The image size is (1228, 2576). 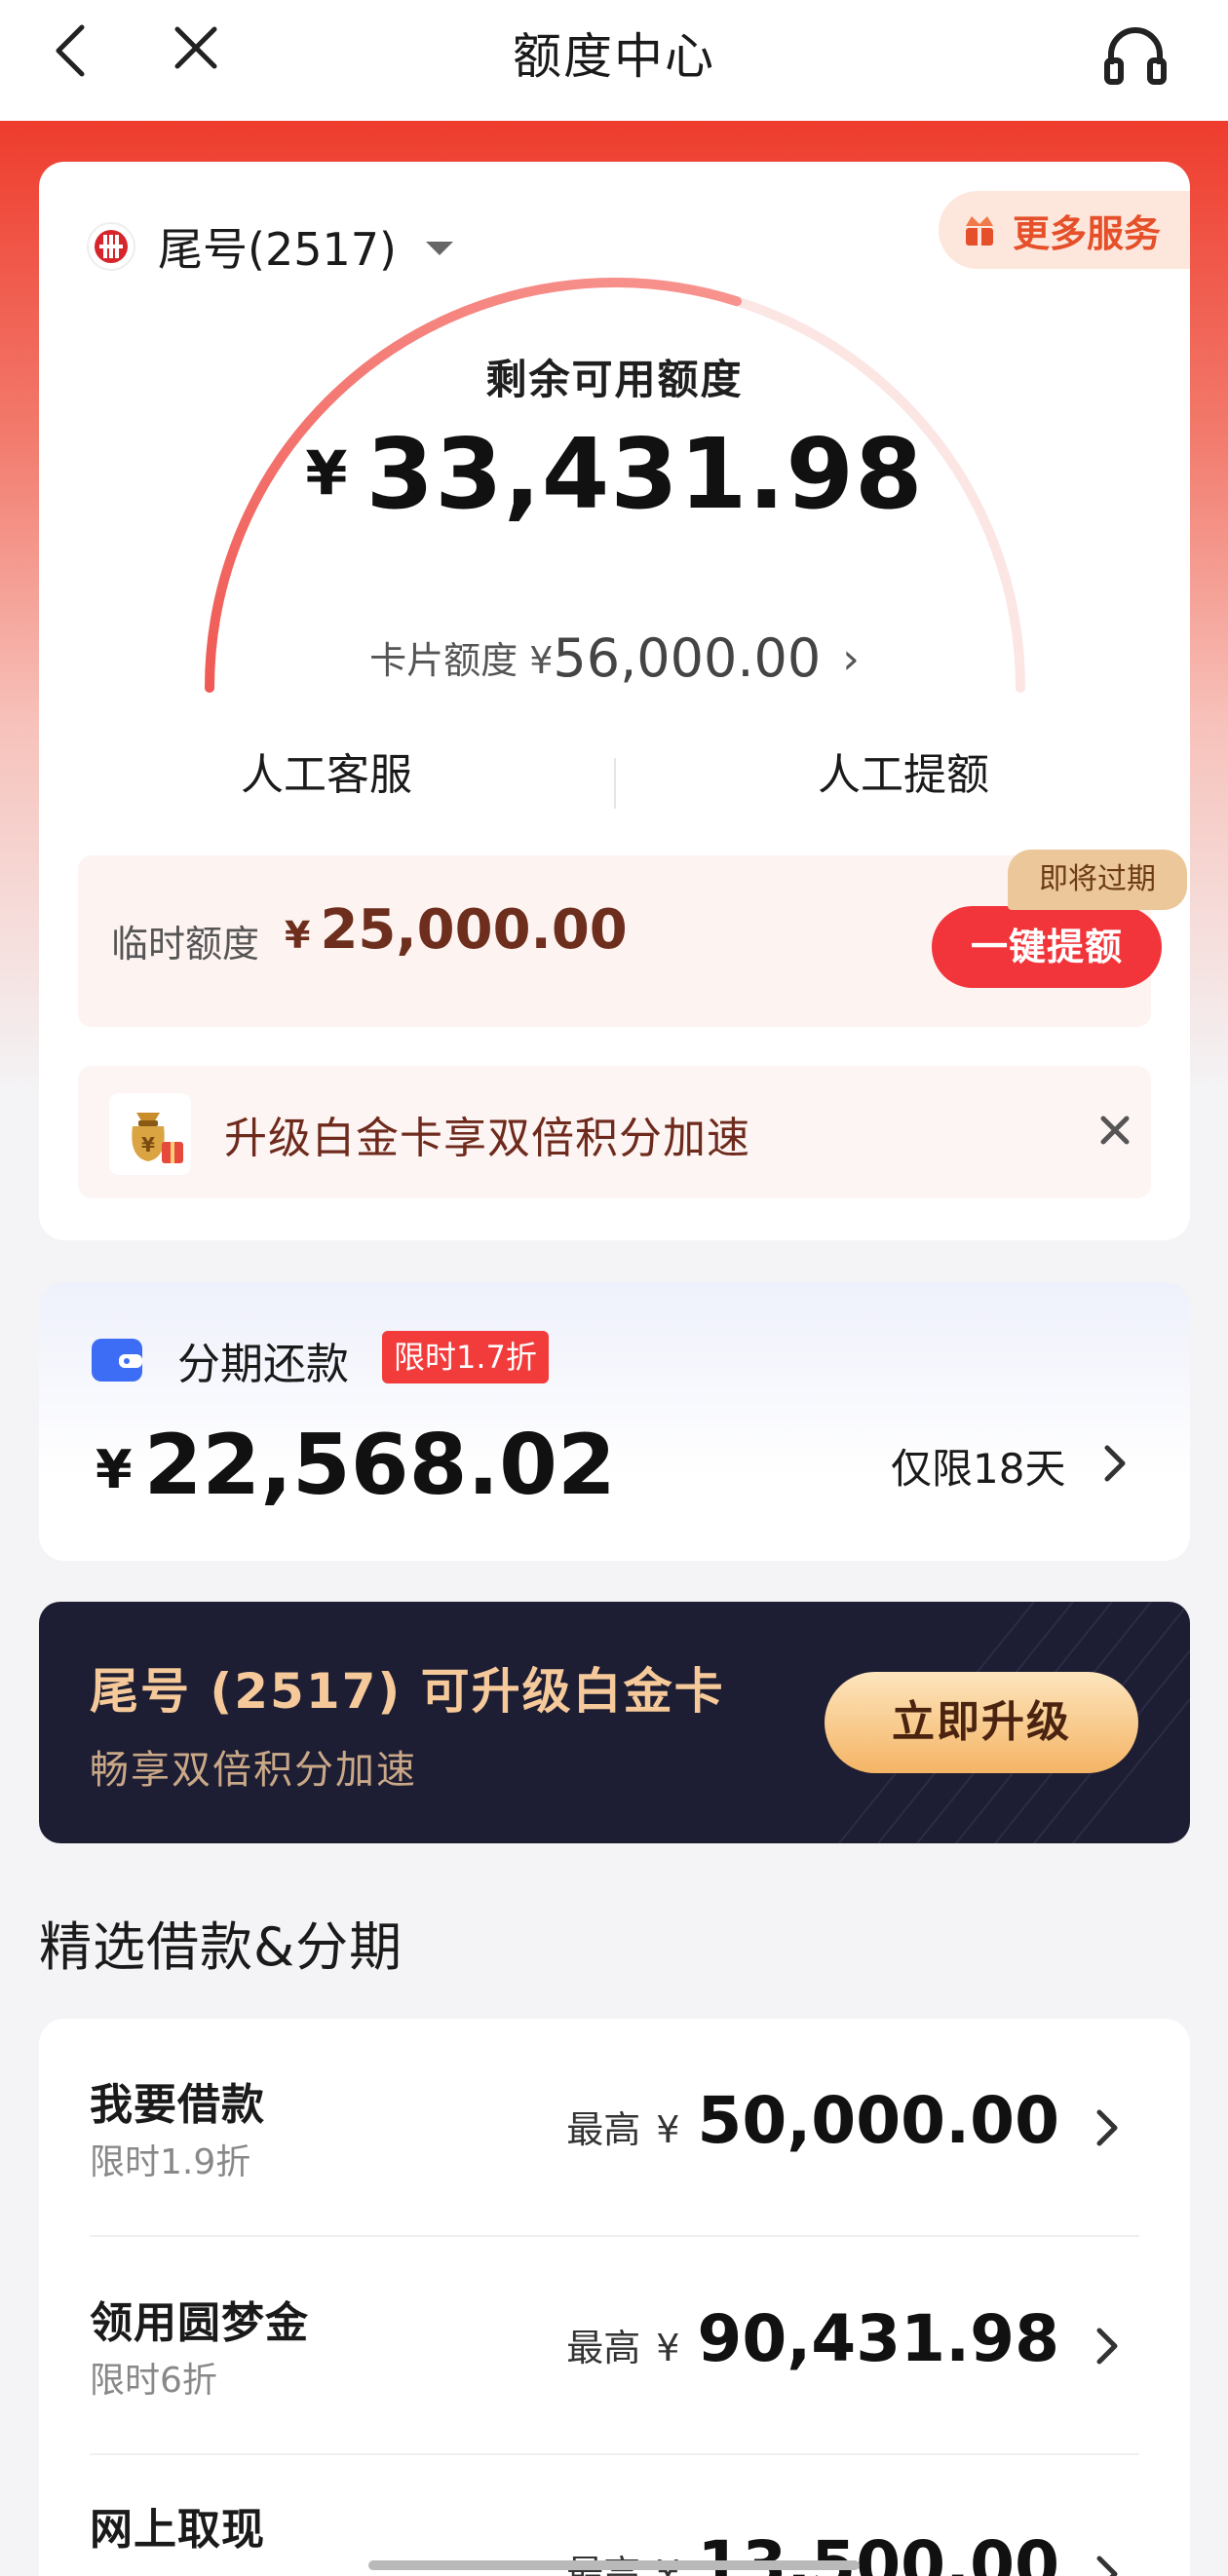 What do you see at coordinates (221, 1947) in the screenshot?
I see `section-title: 精选借款&分期` at bounding box center [221, 1947].